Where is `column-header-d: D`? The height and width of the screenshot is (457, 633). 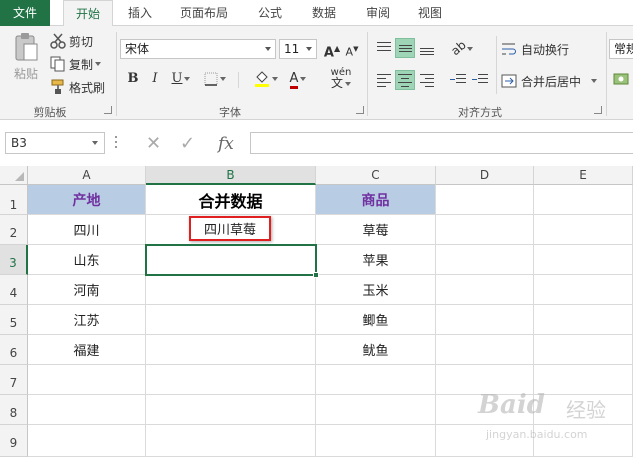 column-header-d: D is located at coordinates (485, 175).